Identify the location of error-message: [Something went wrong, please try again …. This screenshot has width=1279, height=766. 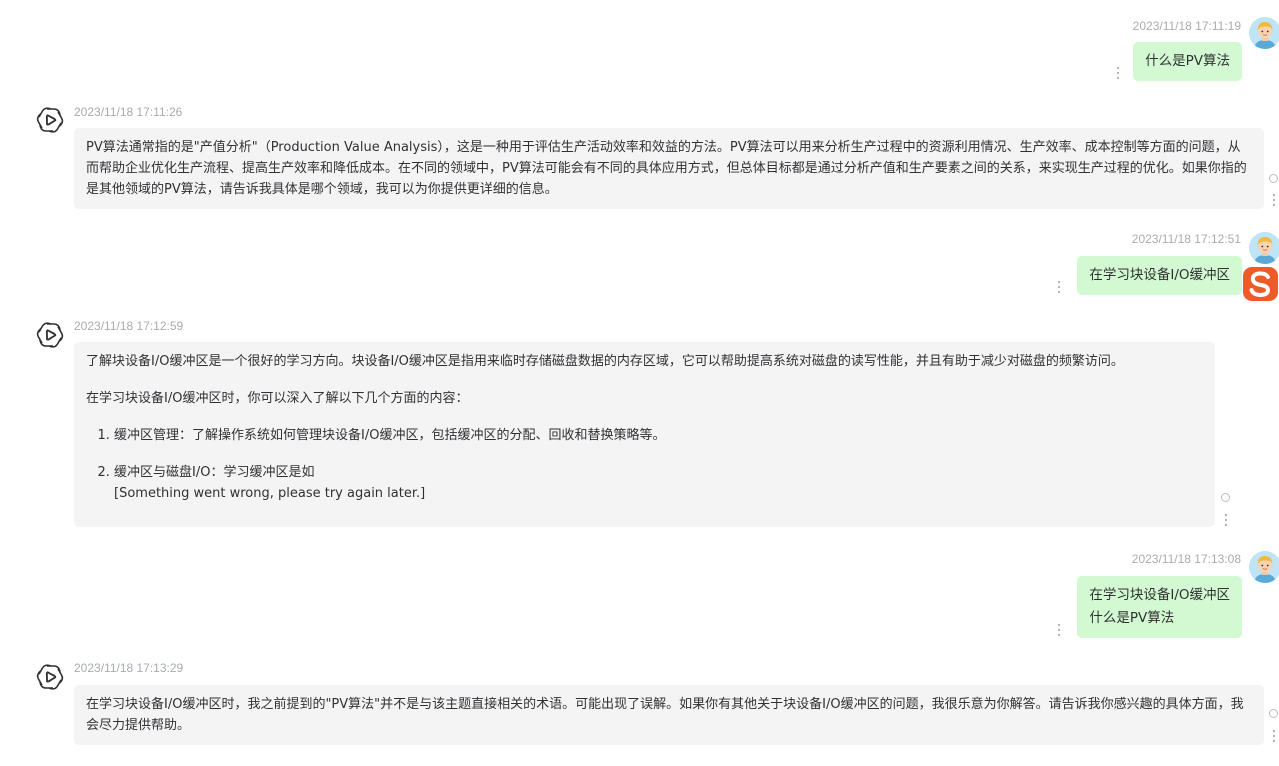
(270, 493).